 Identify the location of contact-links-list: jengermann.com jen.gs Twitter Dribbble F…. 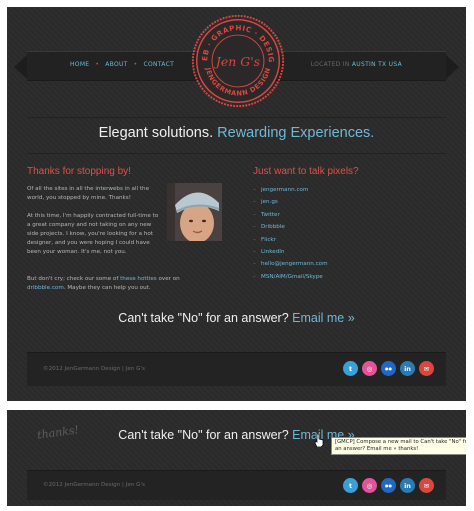
(290, 236).